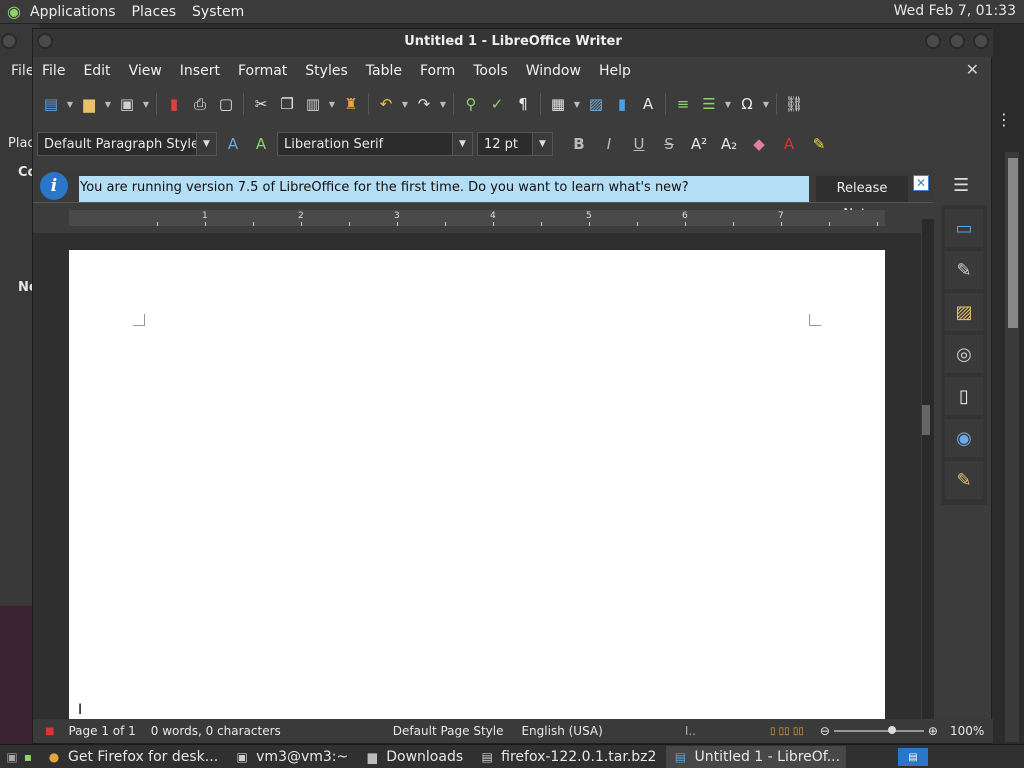  I want to click on page-number-status: Page 1 of 1, so click(101, 731).